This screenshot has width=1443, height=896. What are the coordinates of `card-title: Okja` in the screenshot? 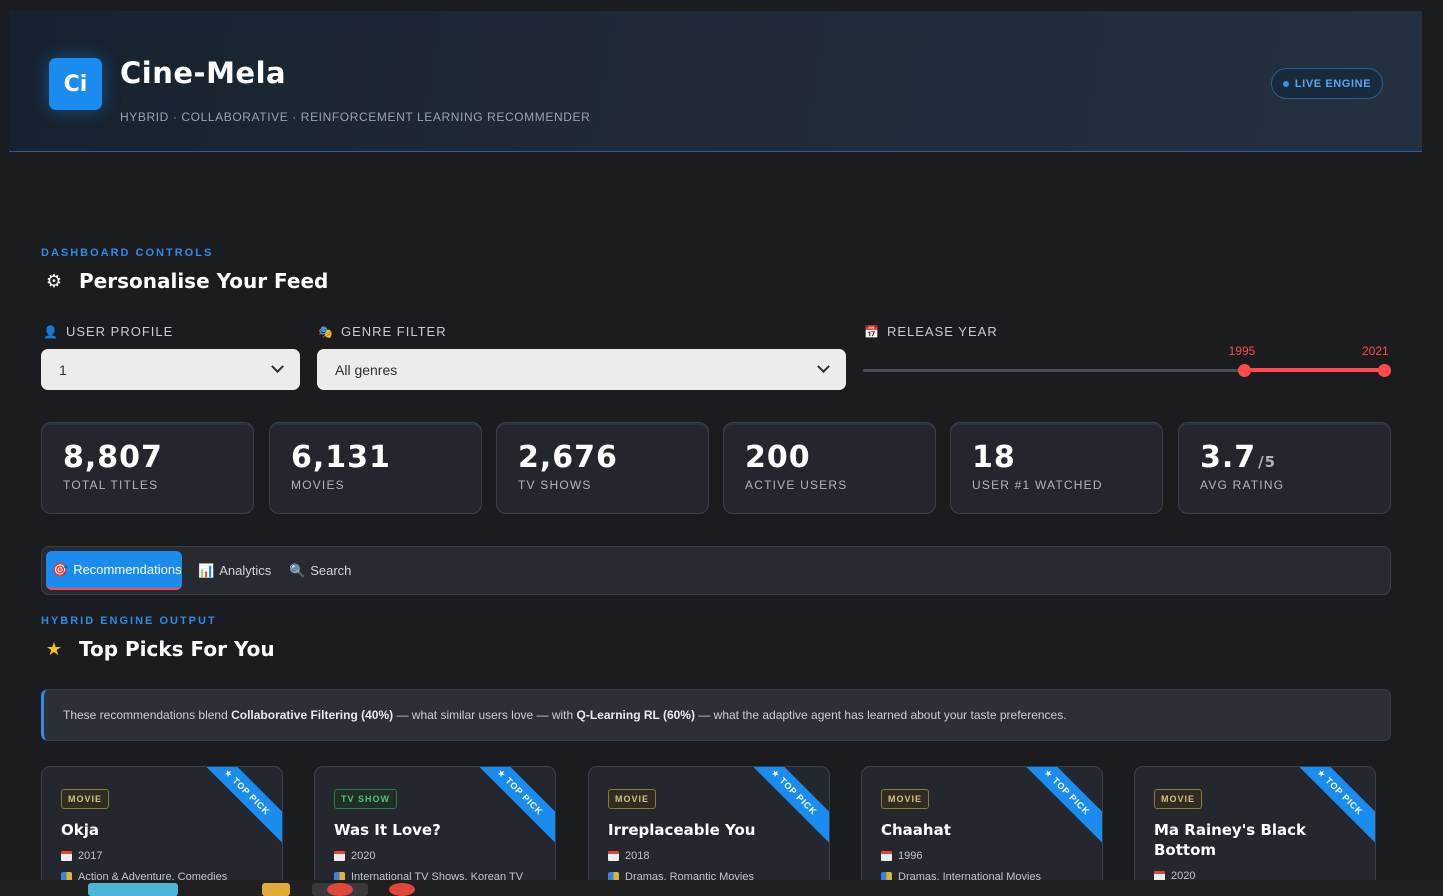 It's located at (80, 830).